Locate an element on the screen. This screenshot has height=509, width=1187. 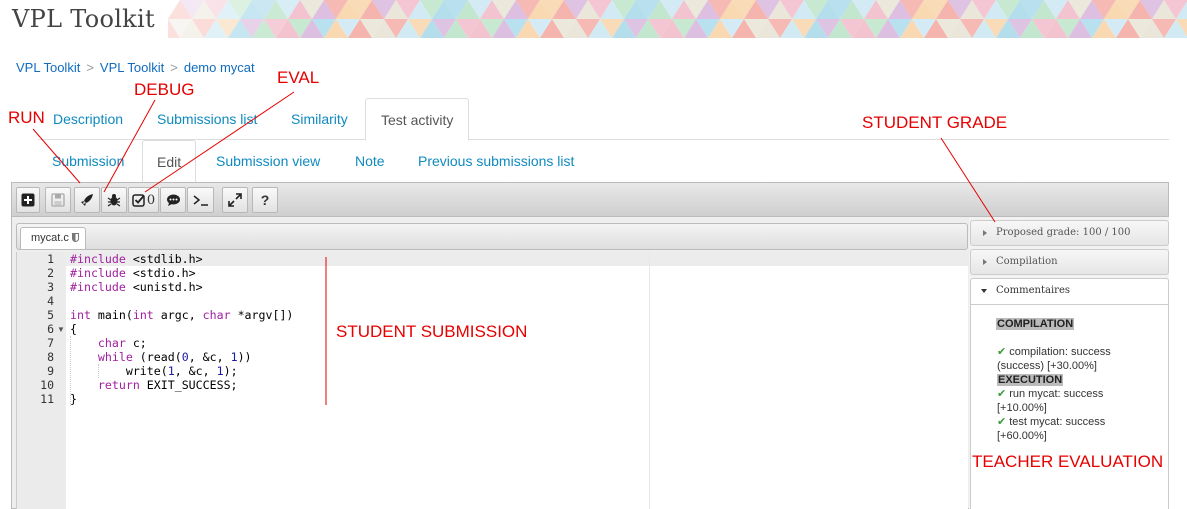
new-file-icon is located at coordinates (28, 200).